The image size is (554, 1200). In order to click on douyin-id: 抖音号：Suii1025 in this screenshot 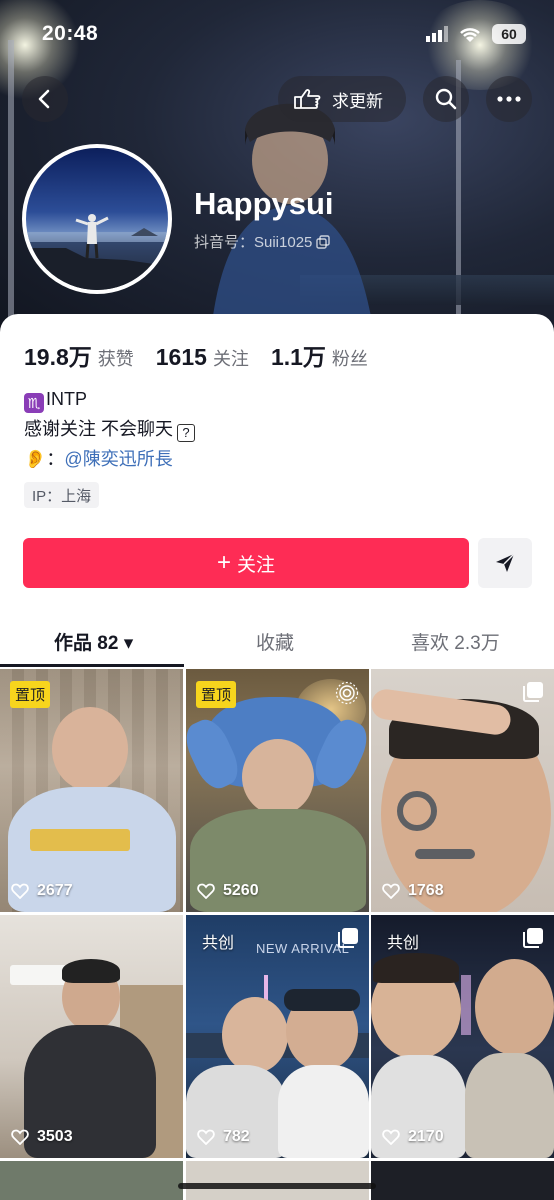, I will do `click(262, 241)`.